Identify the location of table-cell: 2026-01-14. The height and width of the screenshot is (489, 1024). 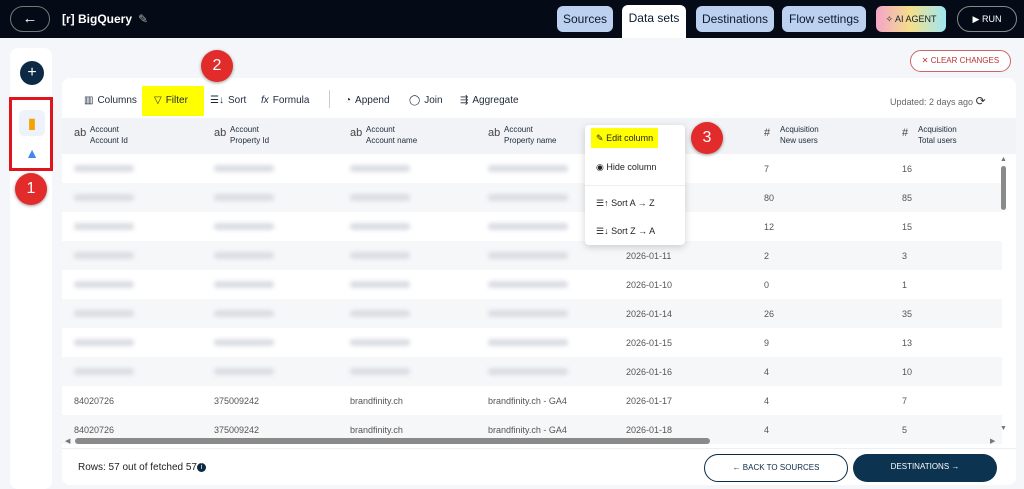
(649, 314).